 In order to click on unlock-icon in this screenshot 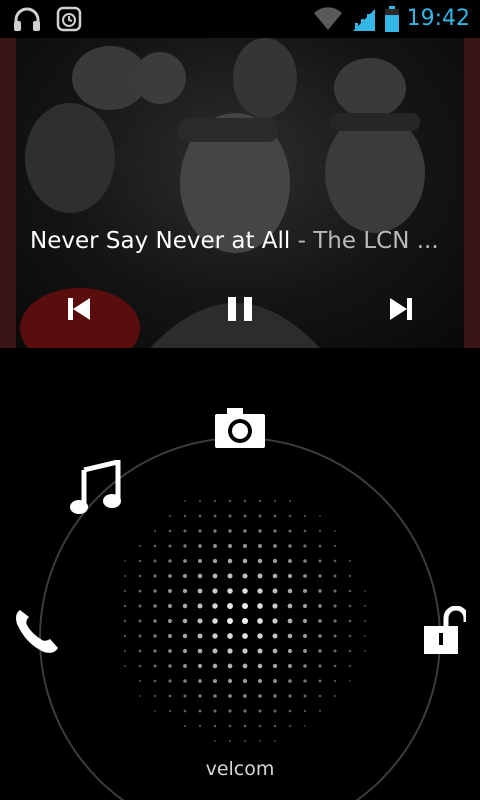, I will do `click(446, 629)`.